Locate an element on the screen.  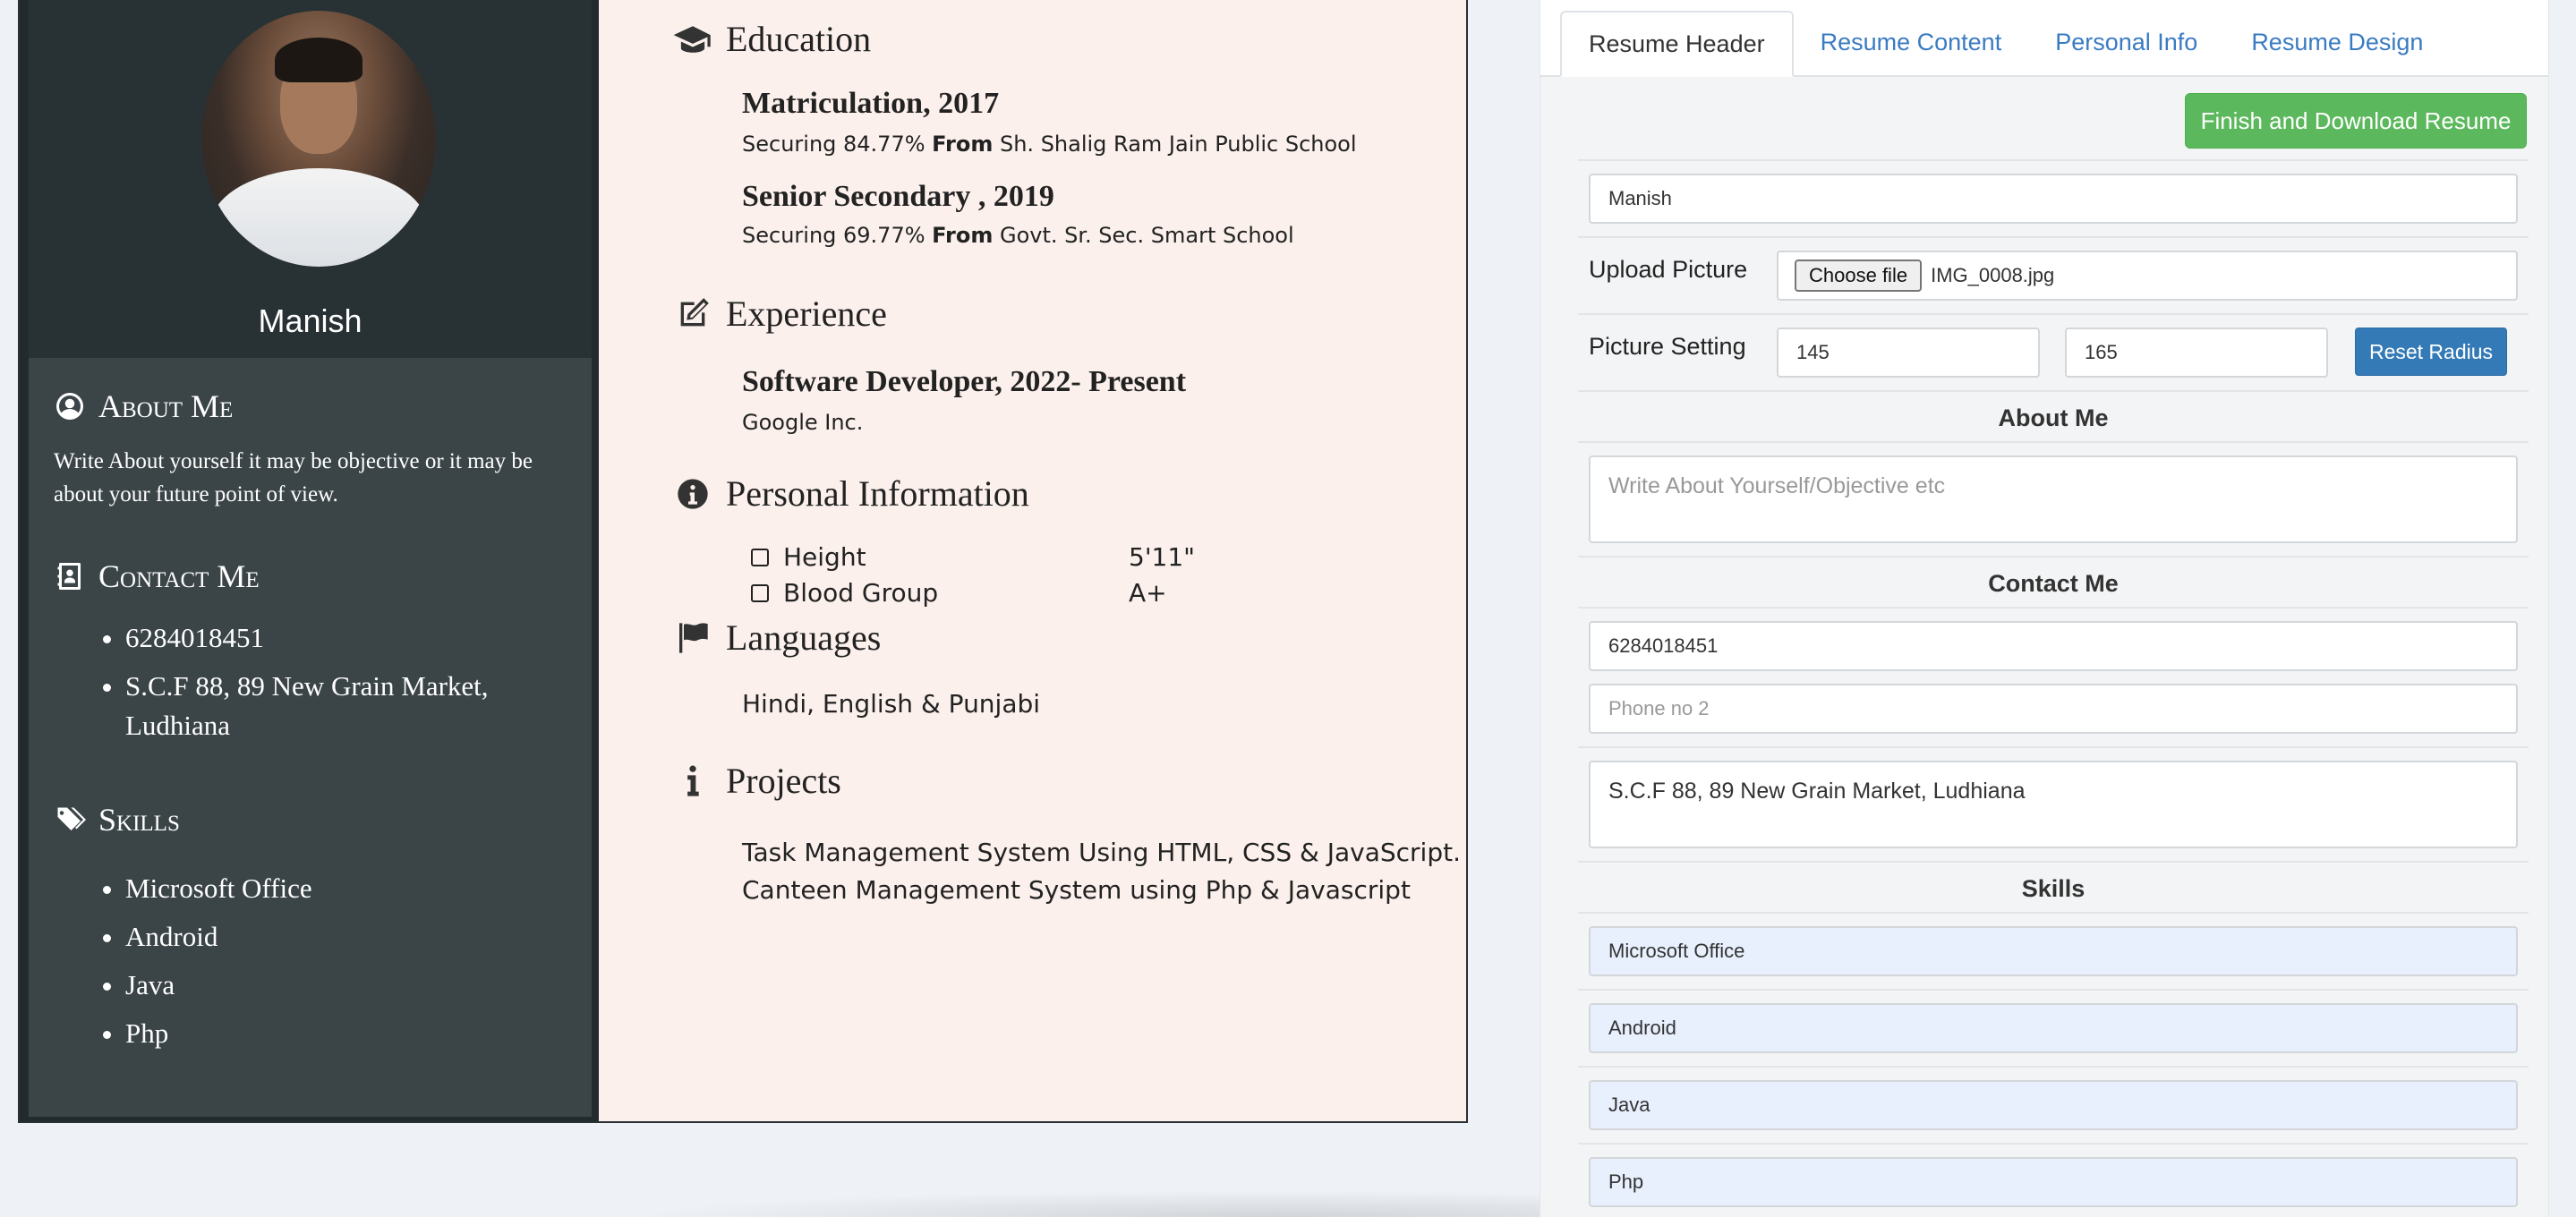
address-textarea: S.C.F 88, 89 New Grain Market, Ludhiana is located at coordinates (2053, 804).